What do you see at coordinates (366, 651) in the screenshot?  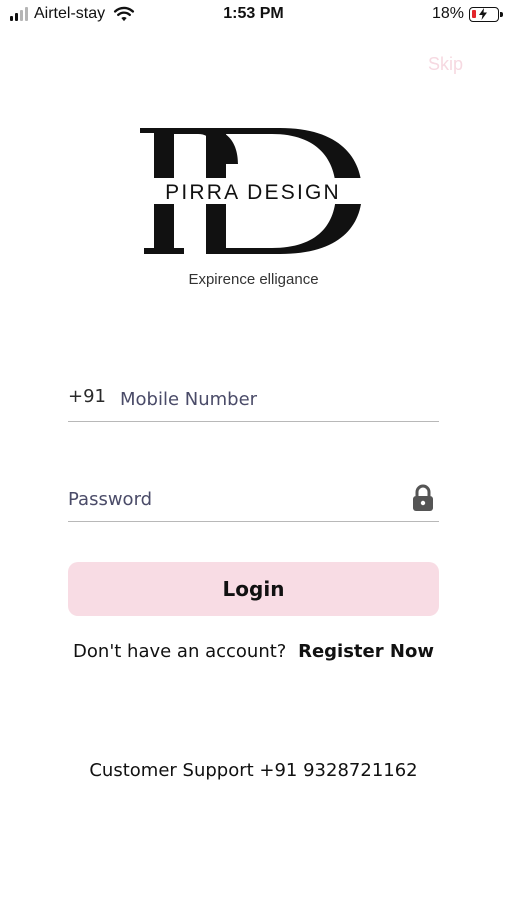 I see `register-now-link: Register Now` at bounding box center [366, 651].